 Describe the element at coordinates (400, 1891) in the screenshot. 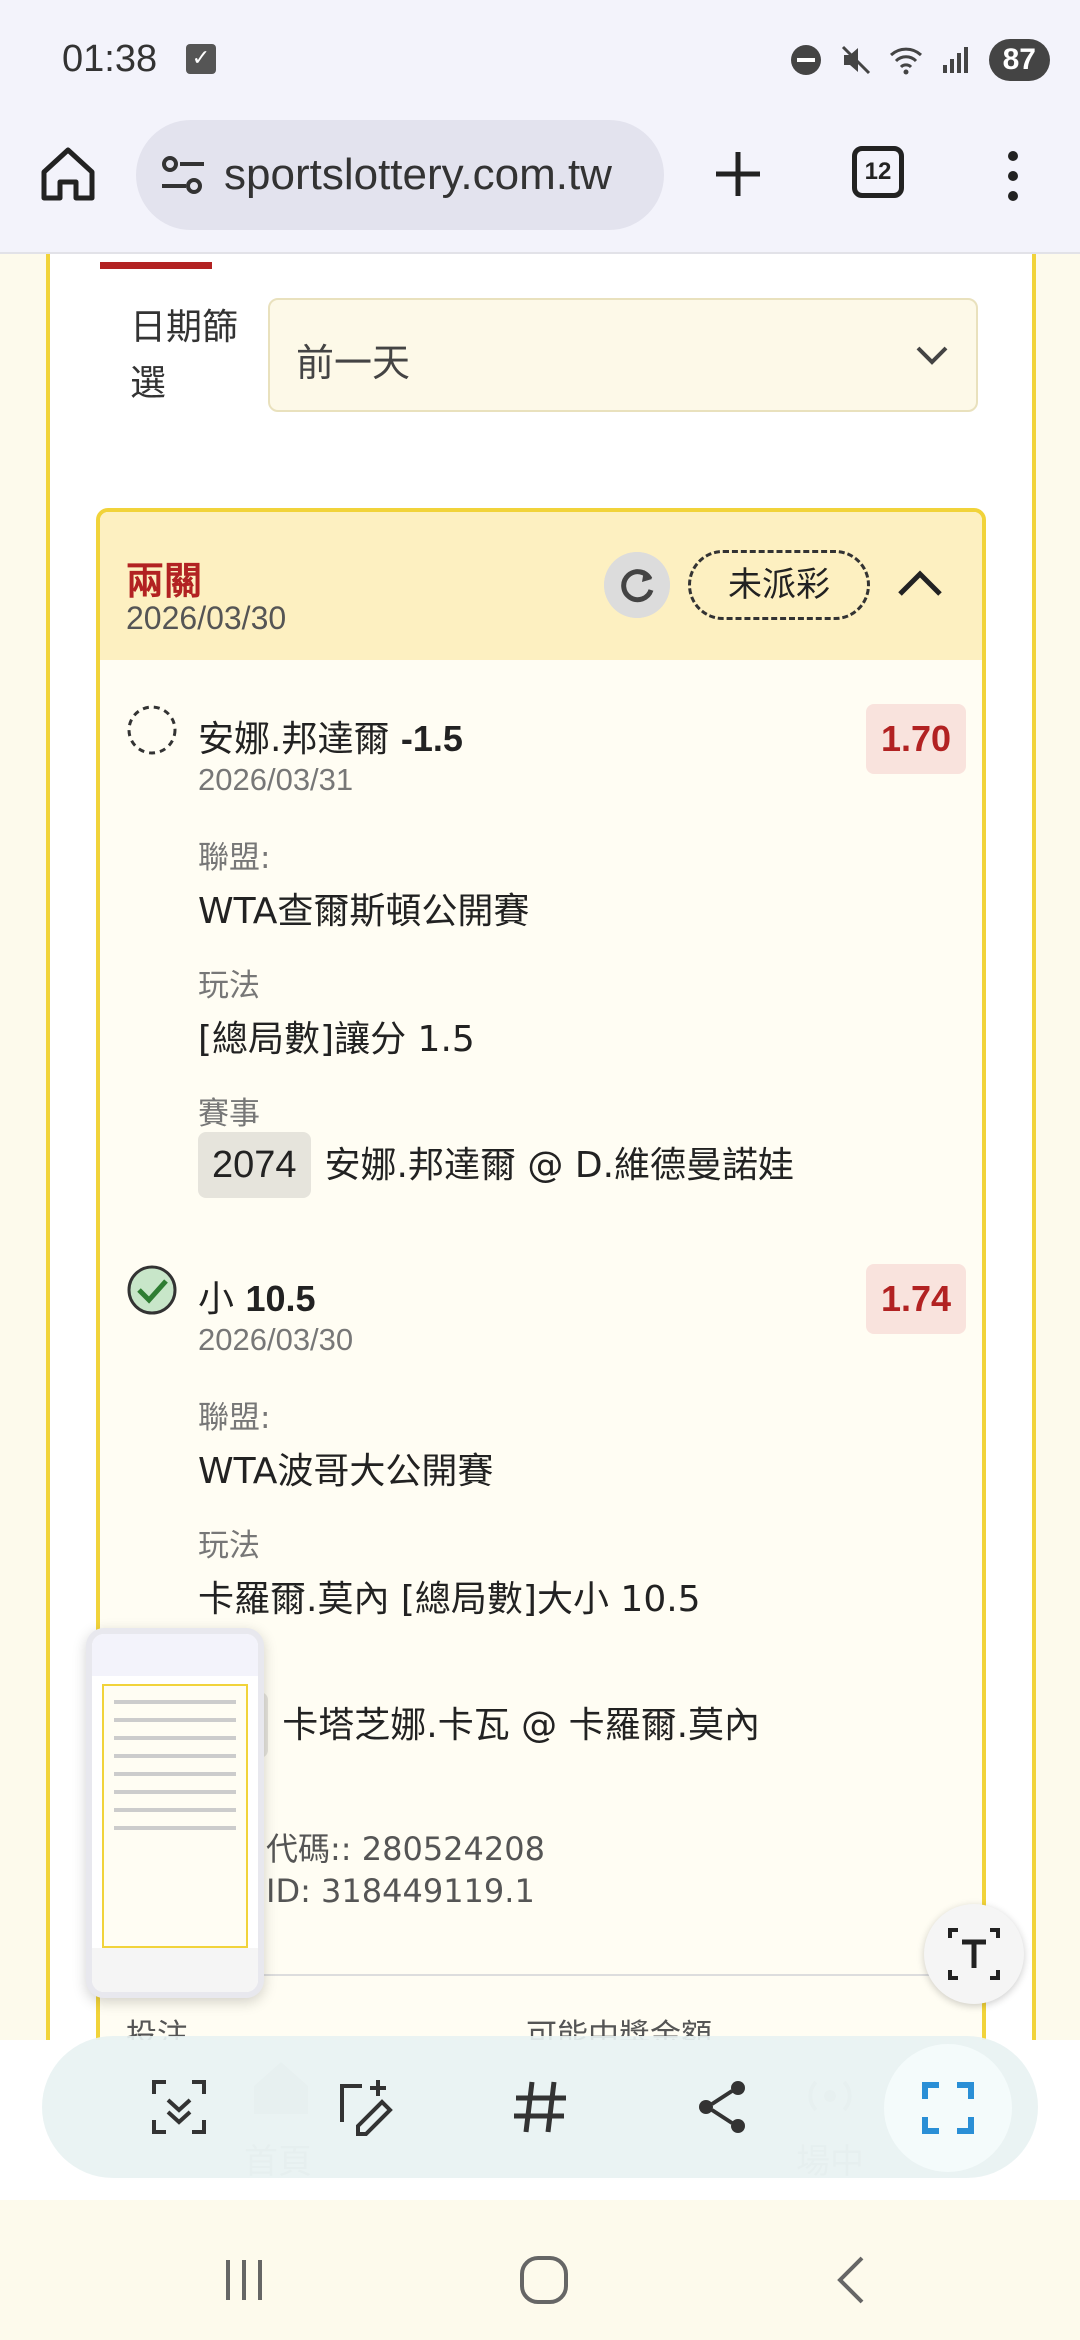

I see `bet-id: ID: 318449119.1` at that location.